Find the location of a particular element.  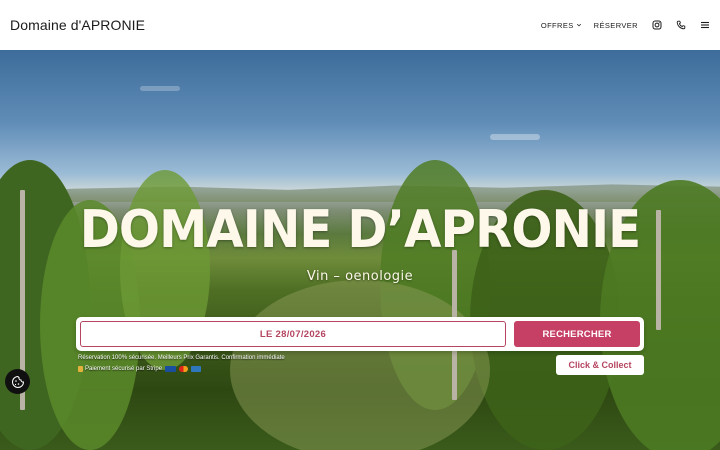

amex-card-icon is located at coordinates (196, 369).